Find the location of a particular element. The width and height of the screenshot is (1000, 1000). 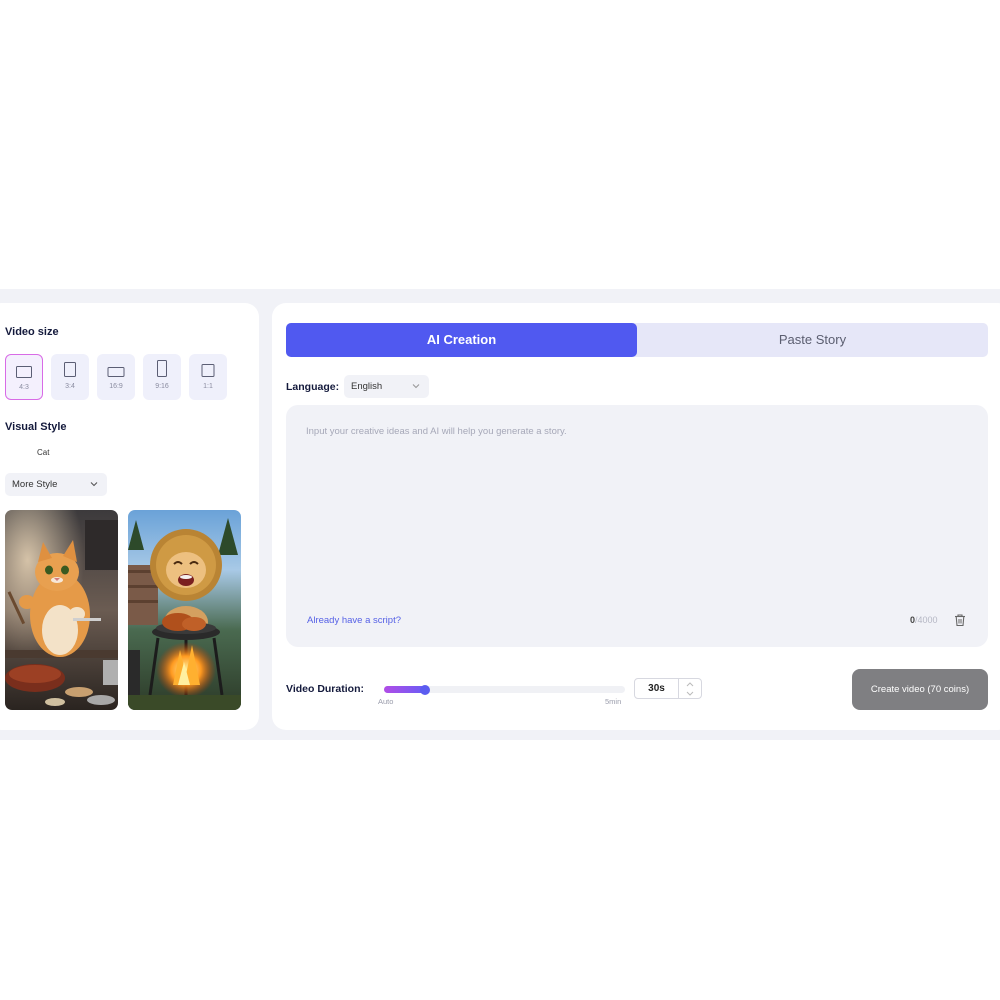

mode-tabs: AI Creation Paste Story is located at coordinates (637, 340).